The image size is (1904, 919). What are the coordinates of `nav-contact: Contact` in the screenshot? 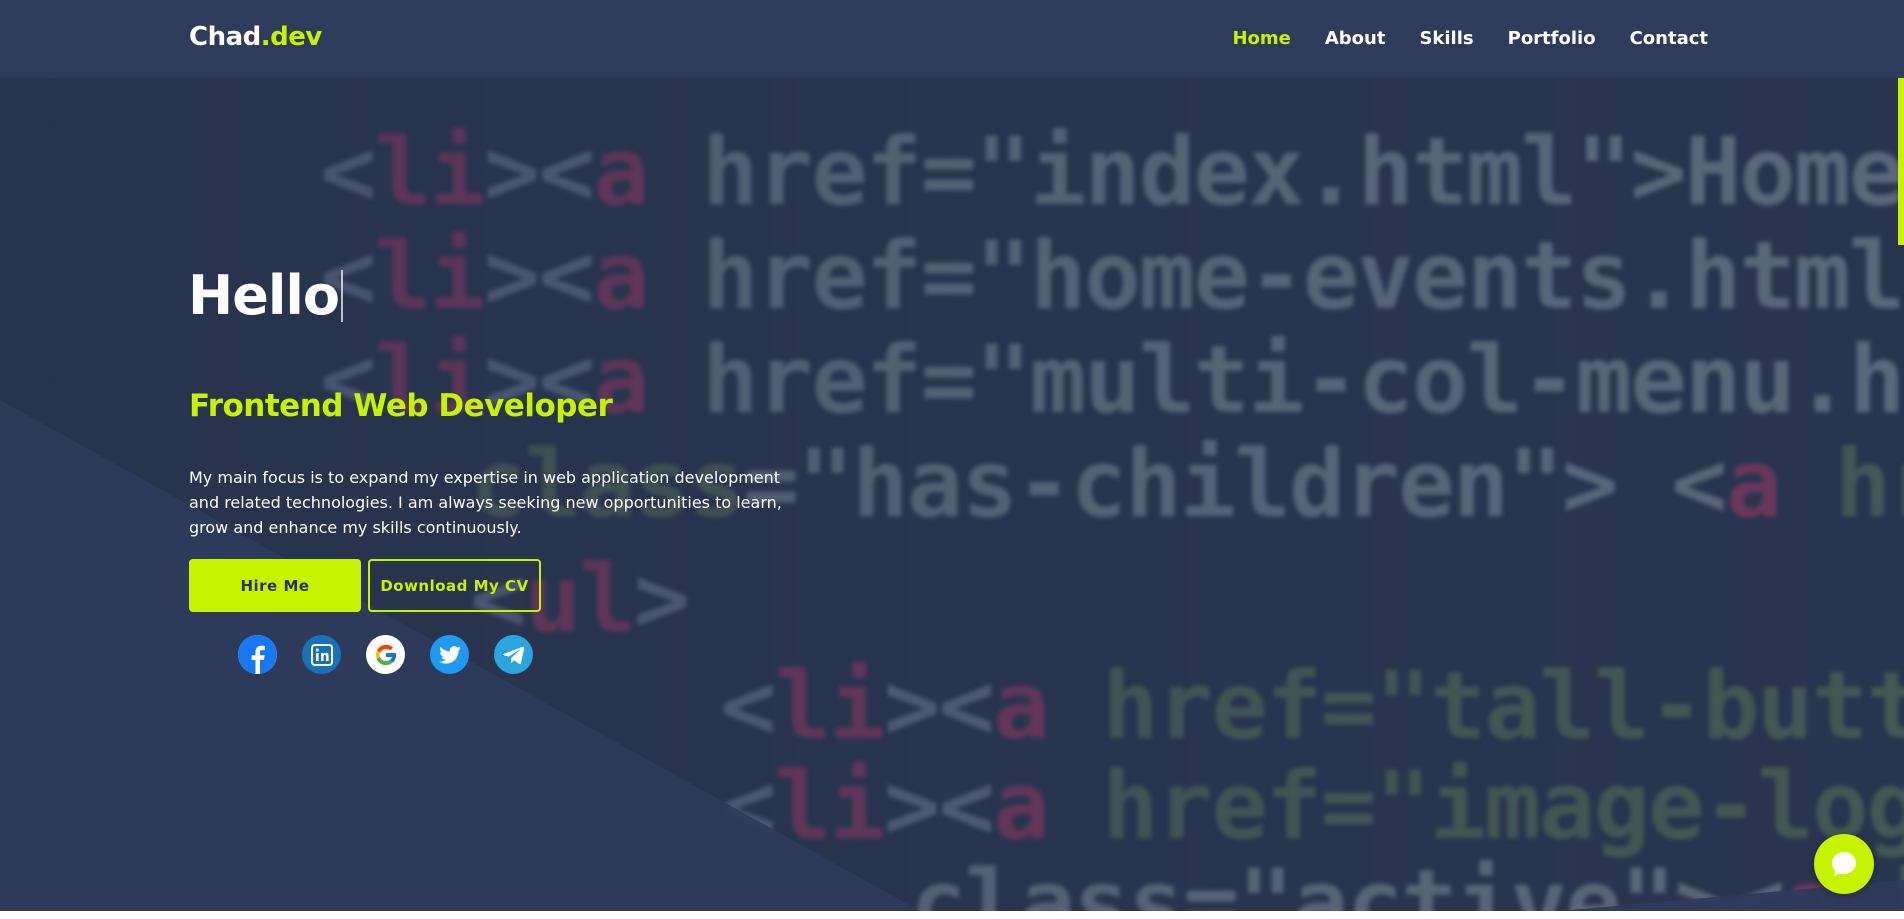 It's located at (1669, 38).